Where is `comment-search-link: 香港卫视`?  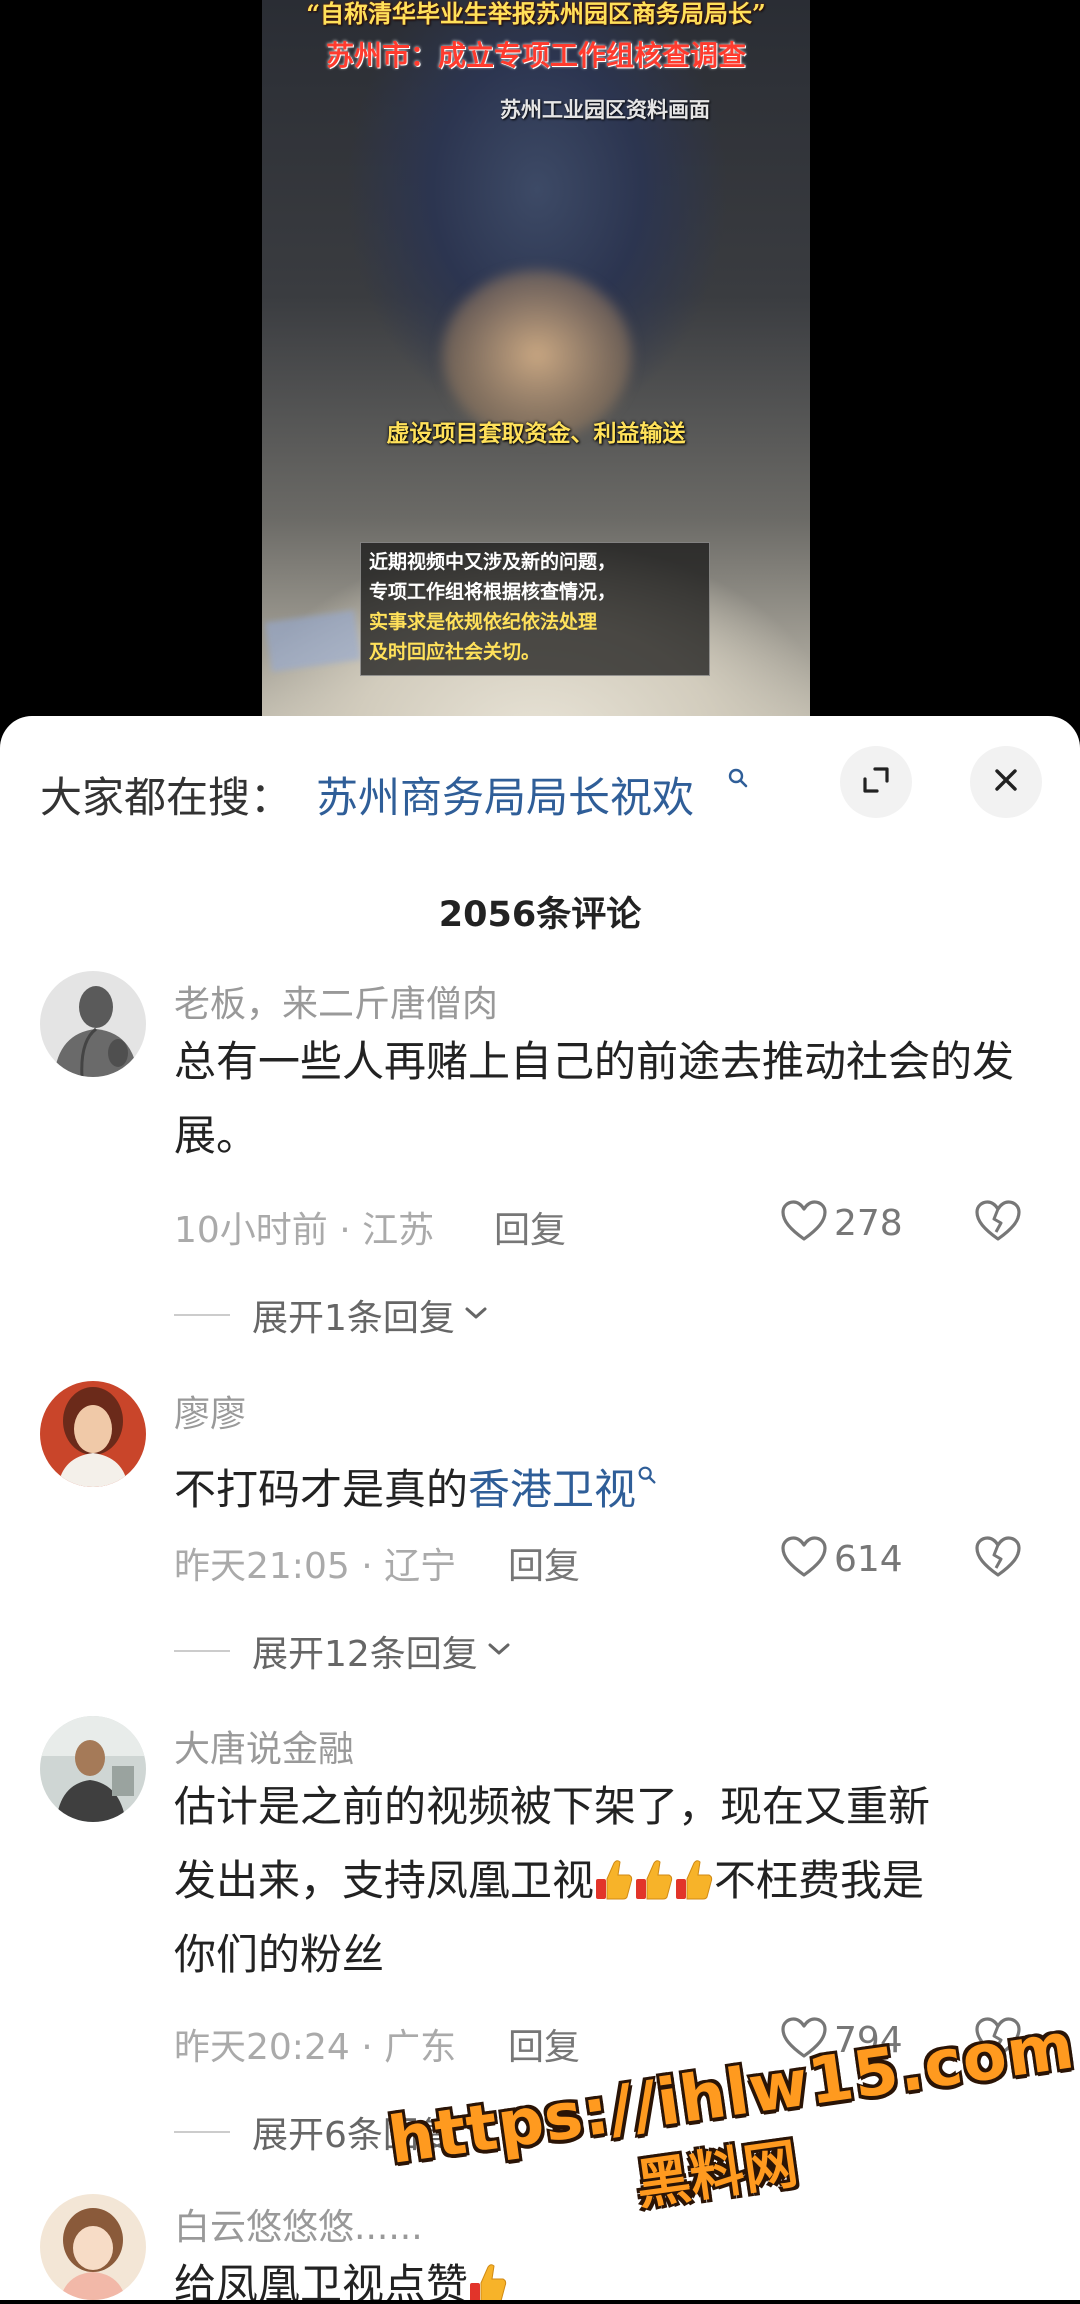 comment-search-link: 香港卫视 is located at coordinates (552, 1489).